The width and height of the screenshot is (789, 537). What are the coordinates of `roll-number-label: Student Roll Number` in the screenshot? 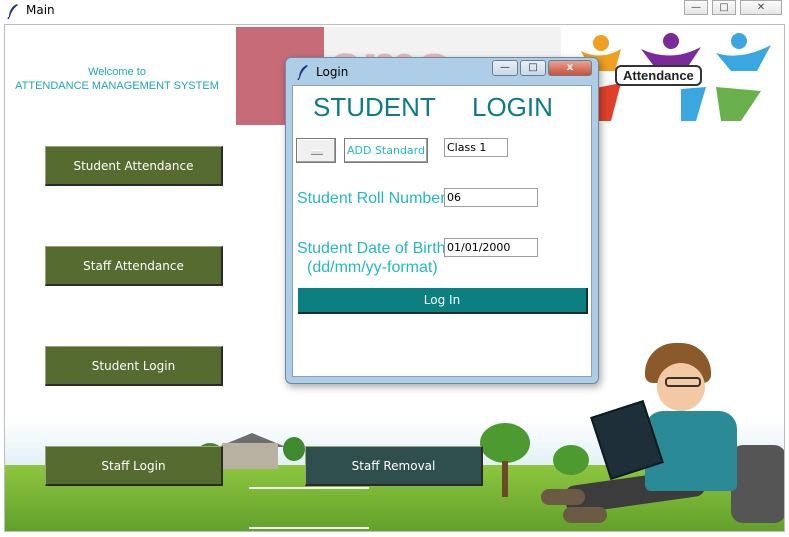 It's located at (371, 198).